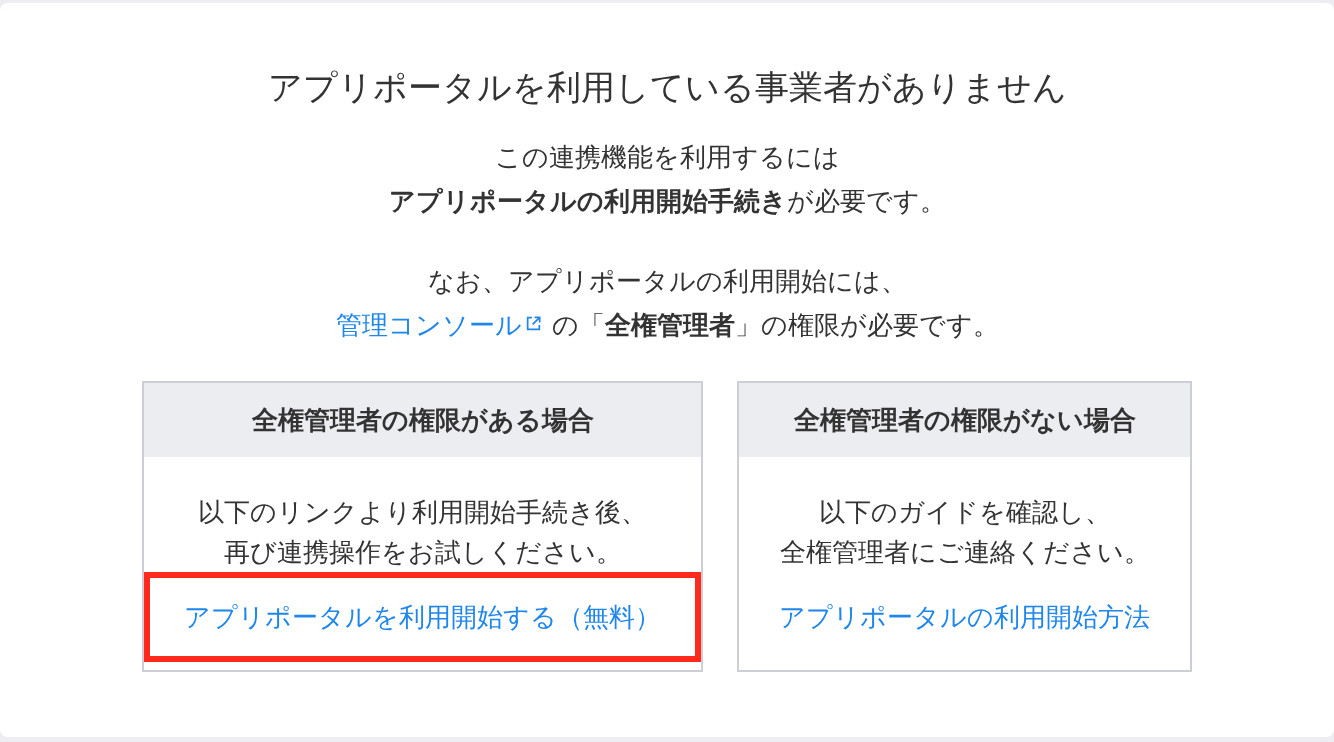 The width and height of the screenshot is (1334, 742). What do you see at coordinates (964, 532) in the screenshot?
I see `card-text: 以下のガイドを確認し、 全権管理者にご連絡ください。` at bounding box center [964, 532].